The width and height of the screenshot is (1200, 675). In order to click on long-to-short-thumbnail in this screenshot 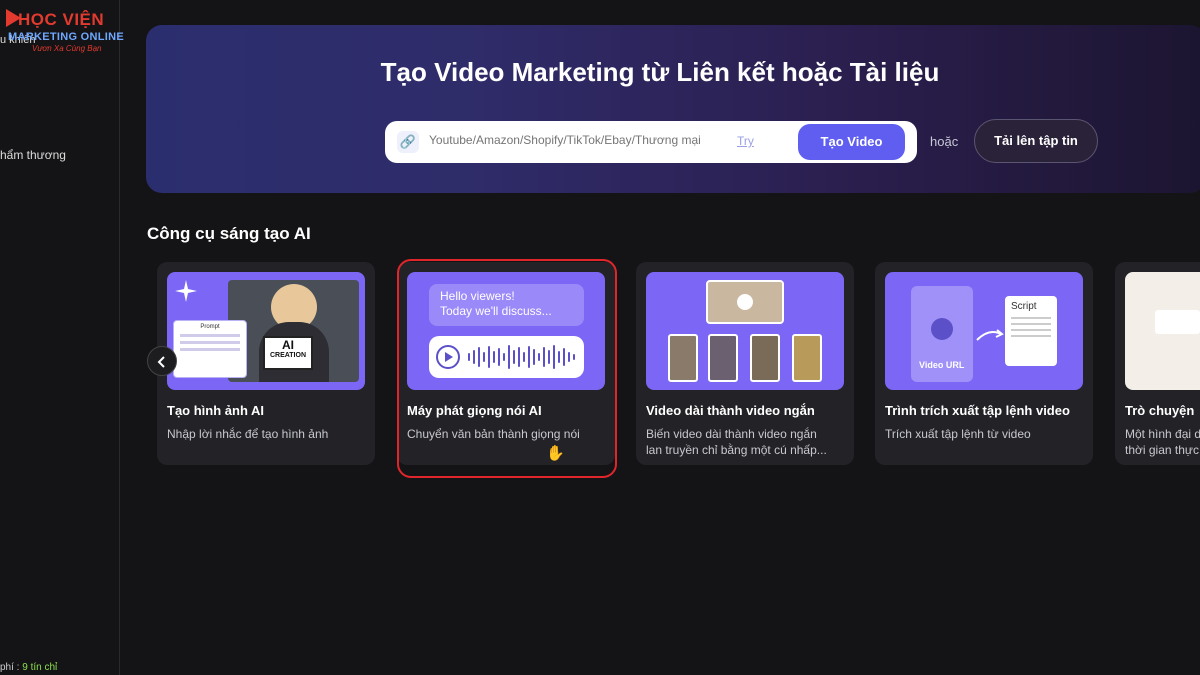, I will do `click(745, 331)`.